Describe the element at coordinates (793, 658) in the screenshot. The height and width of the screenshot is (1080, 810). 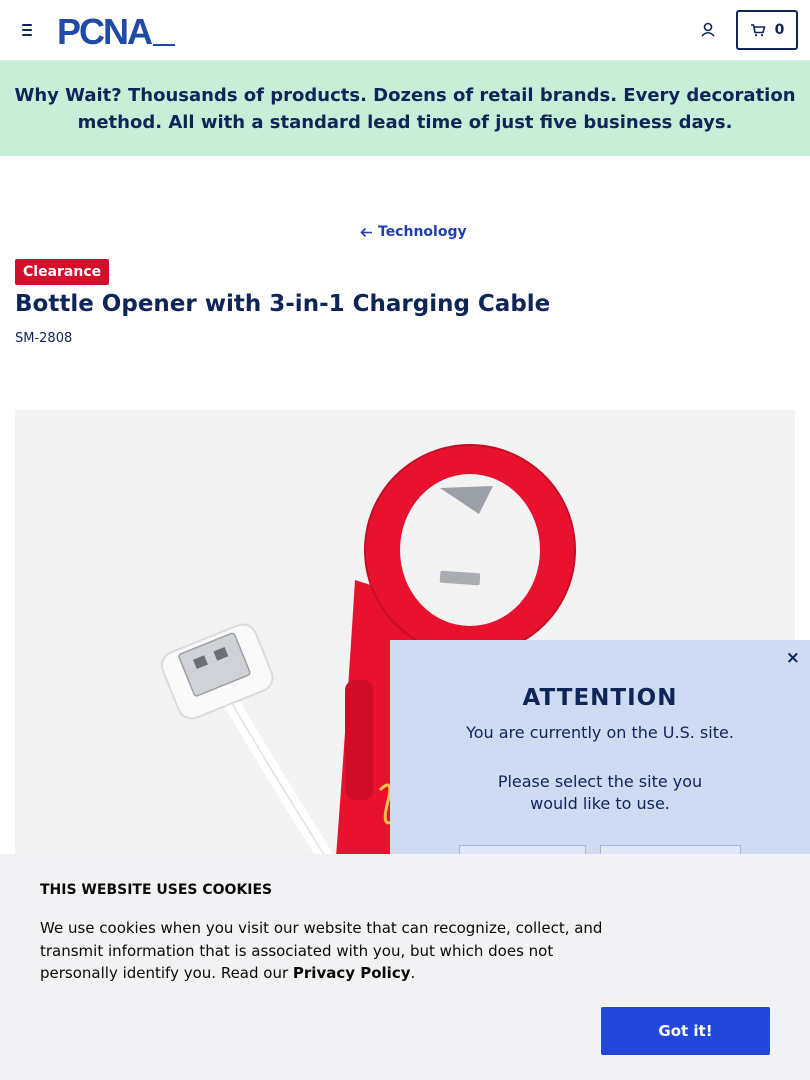
I see `close-icon: ×` at that location.